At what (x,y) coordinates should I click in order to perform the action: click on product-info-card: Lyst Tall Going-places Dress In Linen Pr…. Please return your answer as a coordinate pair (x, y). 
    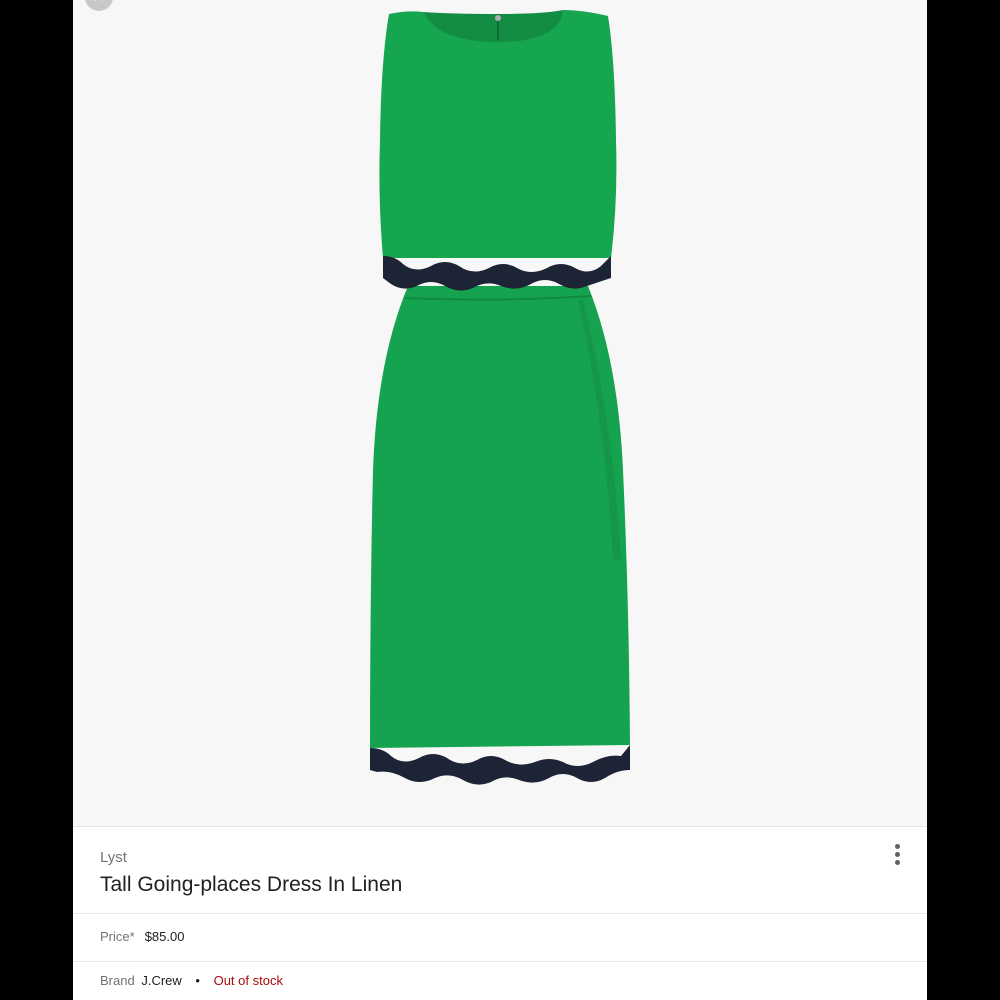
    Looking at the image, I should click on (500, 913).